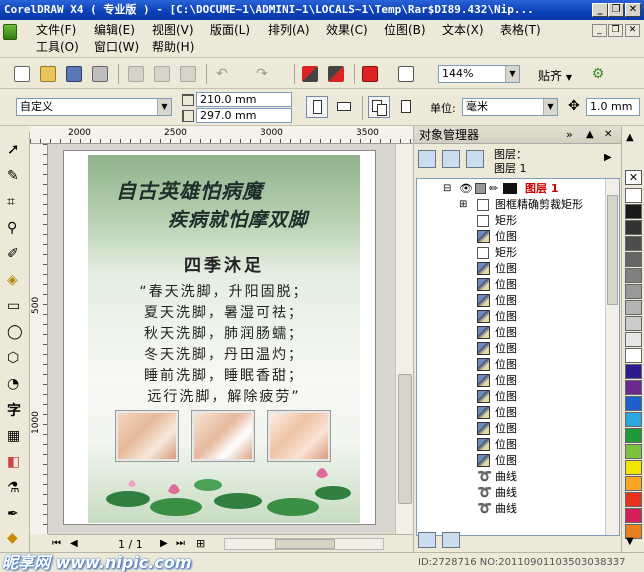 The image size is (644, 572). Describe the element at coordinates (74, 74) in the screenshot. I see `save-icon` at that location.